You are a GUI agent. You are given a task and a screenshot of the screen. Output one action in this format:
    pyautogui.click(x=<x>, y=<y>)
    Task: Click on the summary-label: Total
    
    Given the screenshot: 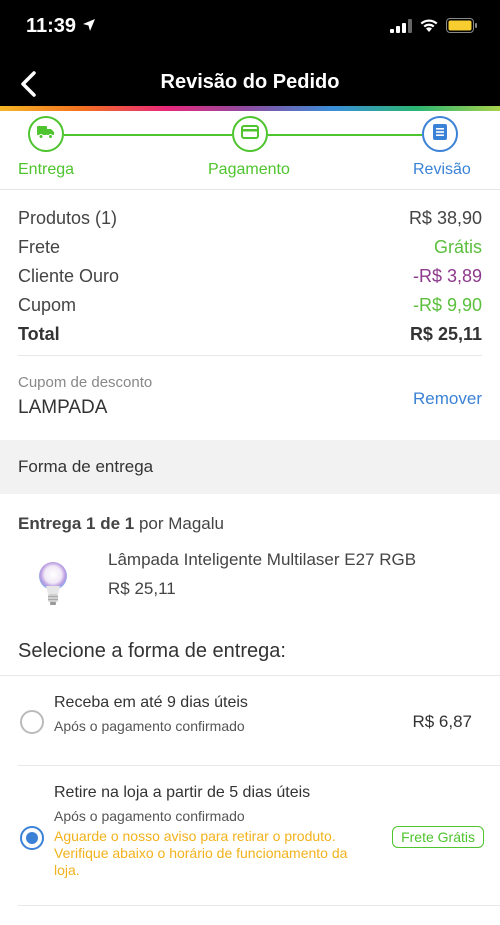 What is the action you would take?
    pyautogui.click(x=39, y=334)
    